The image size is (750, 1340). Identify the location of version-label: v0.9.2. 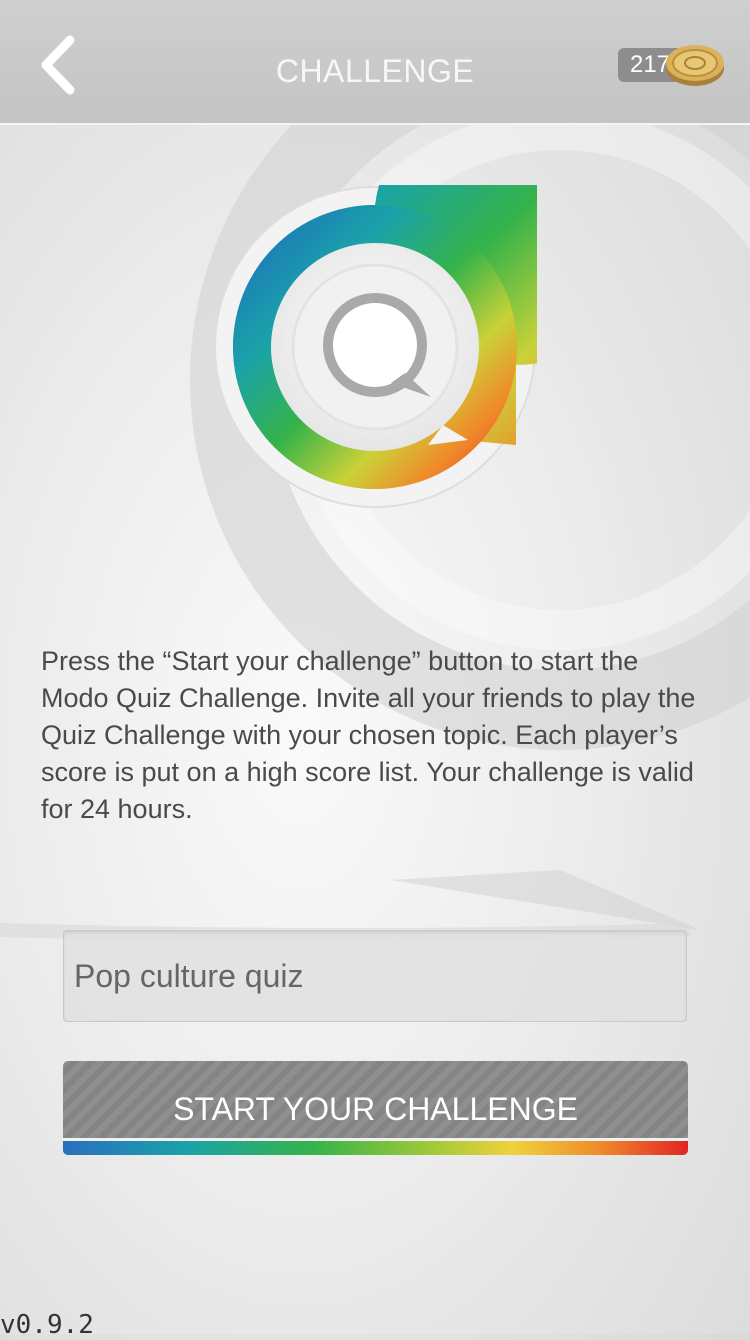
(47, 1325).